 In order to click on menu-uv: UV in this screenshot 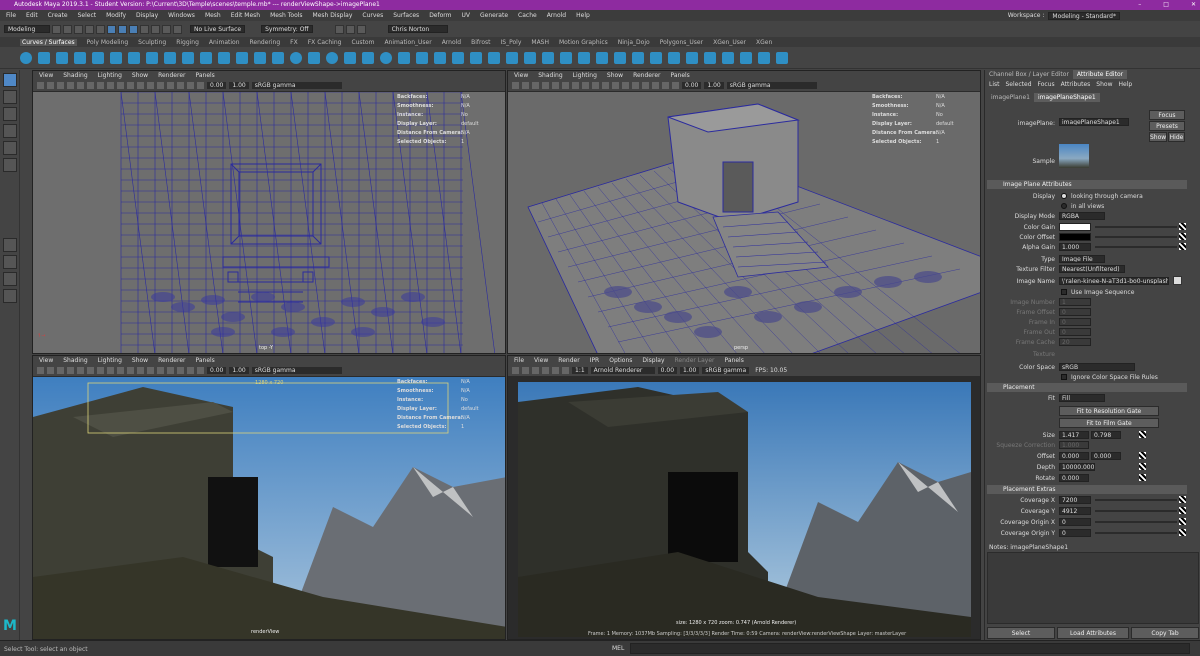, I will do `click(466, 15)`.